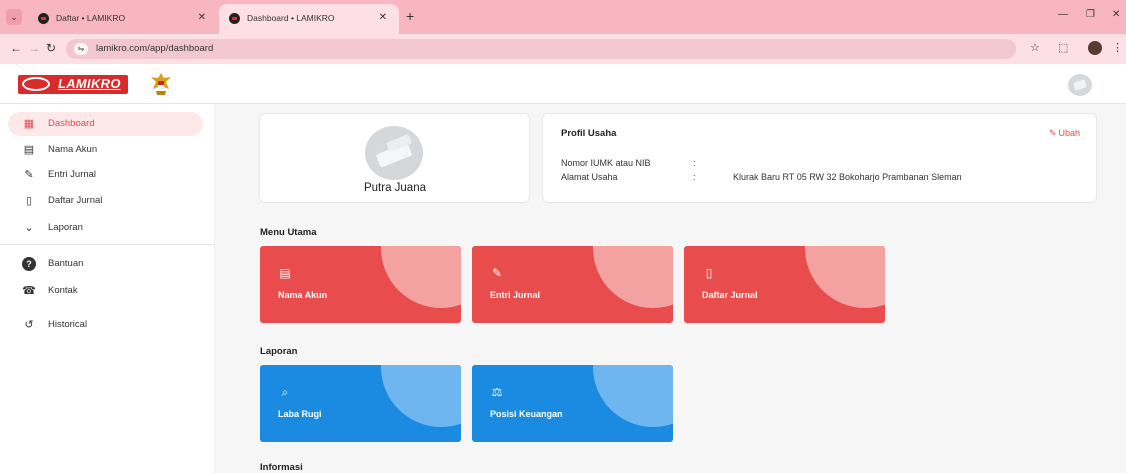 The height and width of the screenshot is (473, 1126). I want to click on tile-label: Entri Jurnal, so click(515, 295).